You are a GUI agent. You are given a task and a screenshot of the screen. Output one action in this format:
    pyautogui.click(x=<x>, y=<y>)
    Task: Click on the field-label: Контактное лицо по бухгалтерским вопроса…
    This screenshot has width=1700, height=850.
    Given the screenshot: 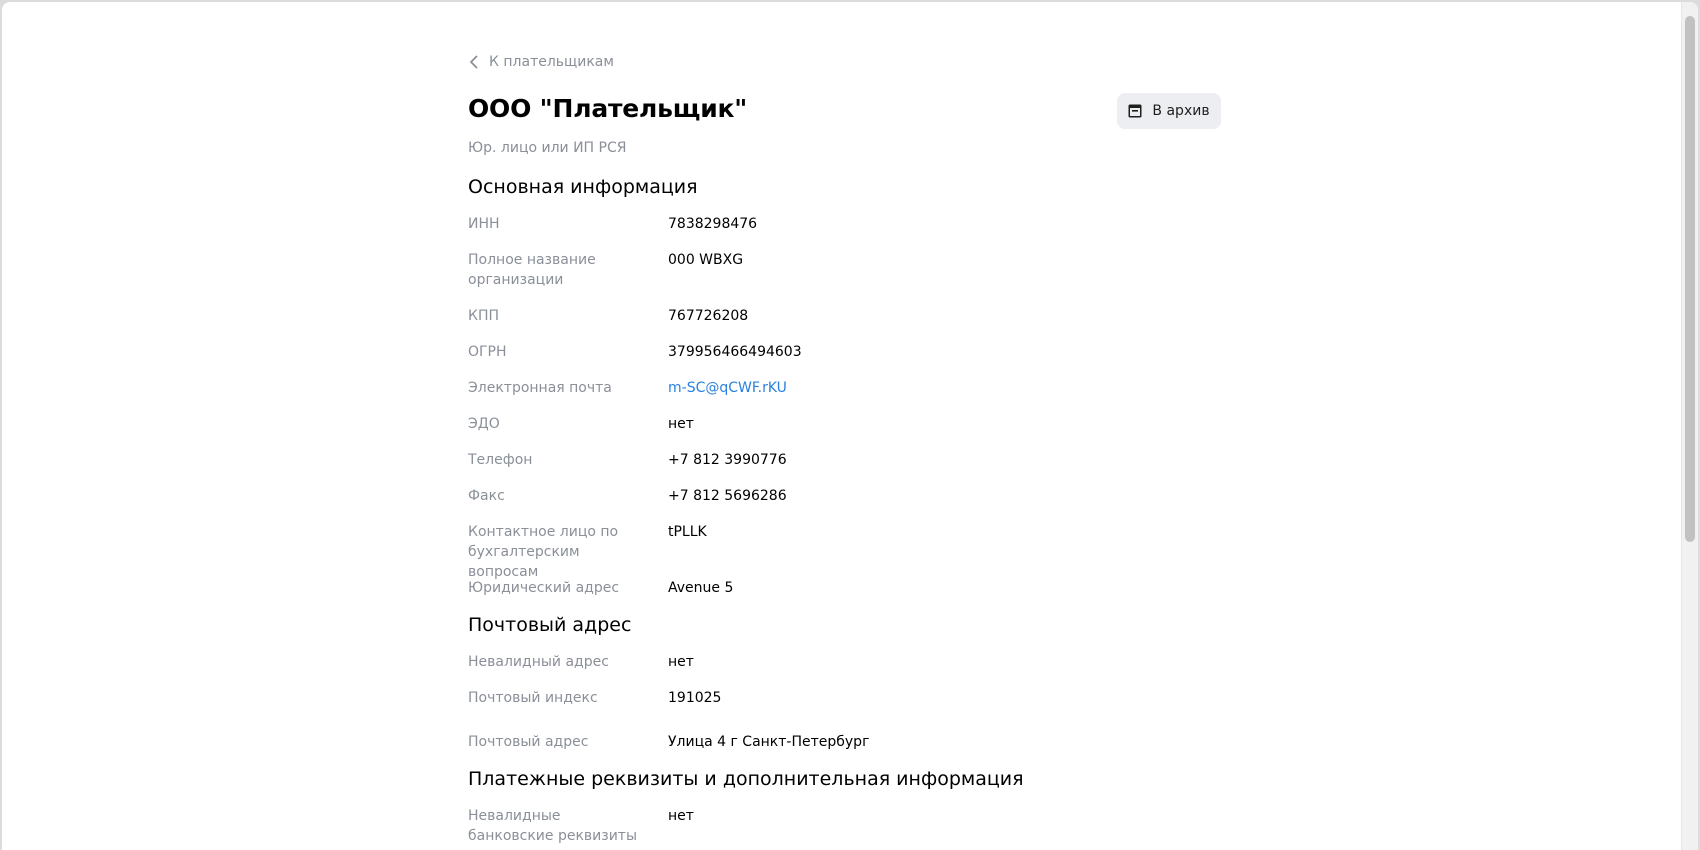 What is the action you would take?
    pyautogui.click(x=543, y=552)
    